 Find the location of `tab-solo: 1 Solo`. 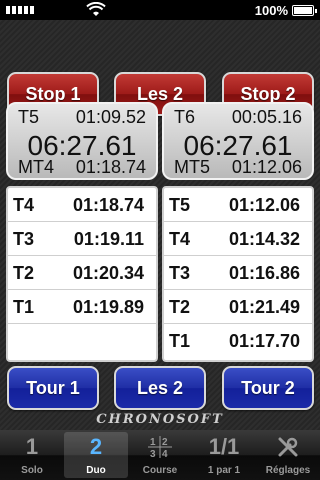

tab-solo: 1 Solo is located at coordinates (32, 455).